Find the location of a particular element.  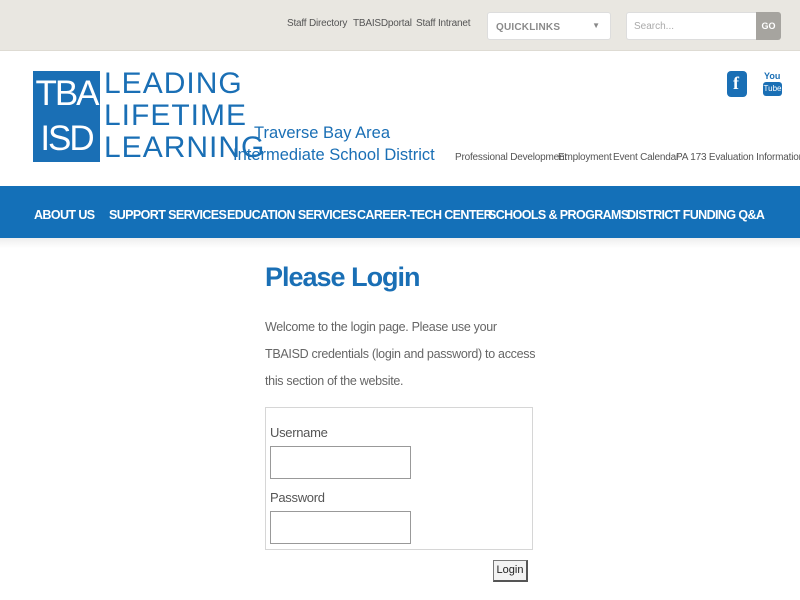

tbaisd-portal-link: TBAISDportal is located at coordinates (382, 23).